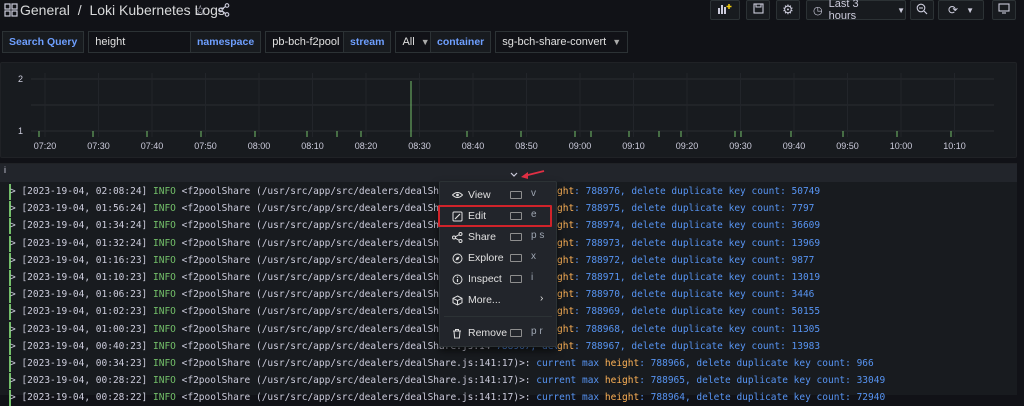 The height and width of the screenshot is (406, 1024). Describe the element at coordinates (45, 146) in the screenshot. I see `x-tick-label: 07:20` at that location.